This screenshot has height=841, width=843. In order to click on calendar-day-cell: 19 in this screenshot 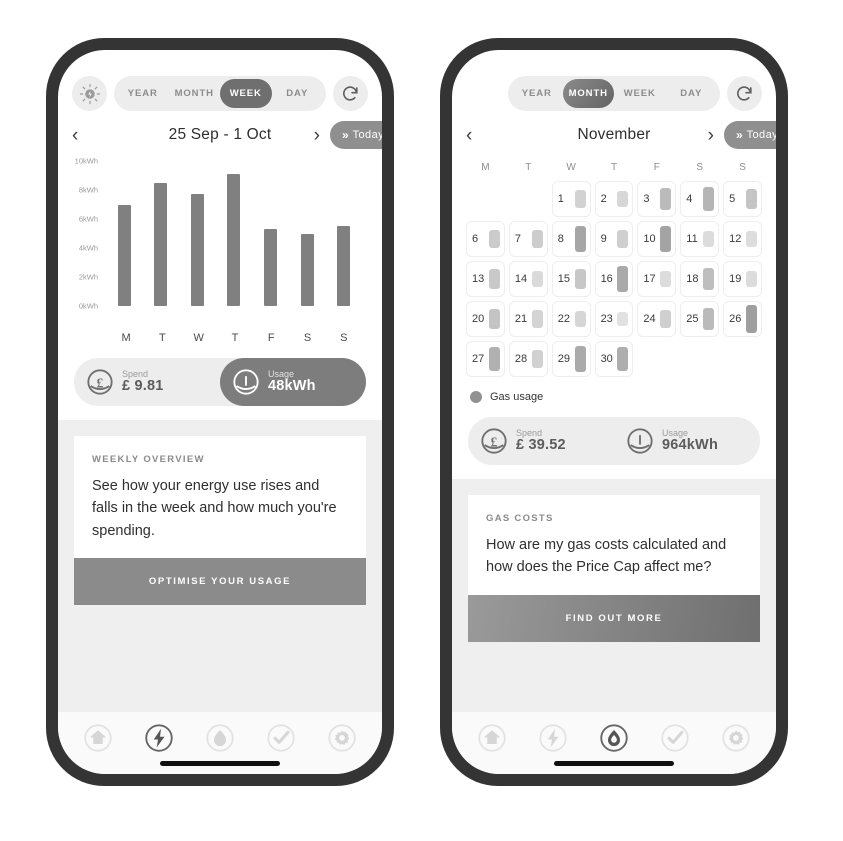, I will do `click(742, 279)`.